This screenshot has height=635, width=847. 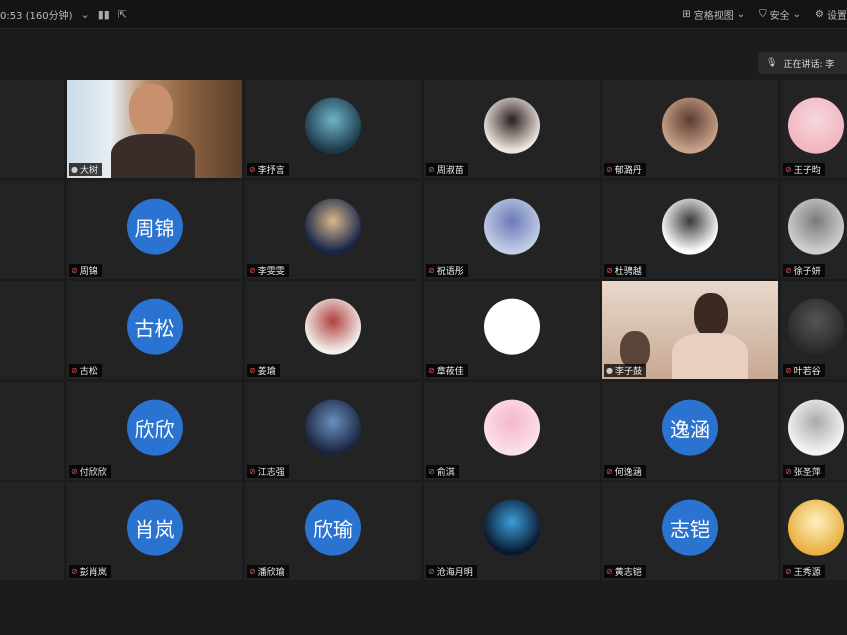 I want to click on participant-tile: ● 李子鼓, so click(x=690, y=330).